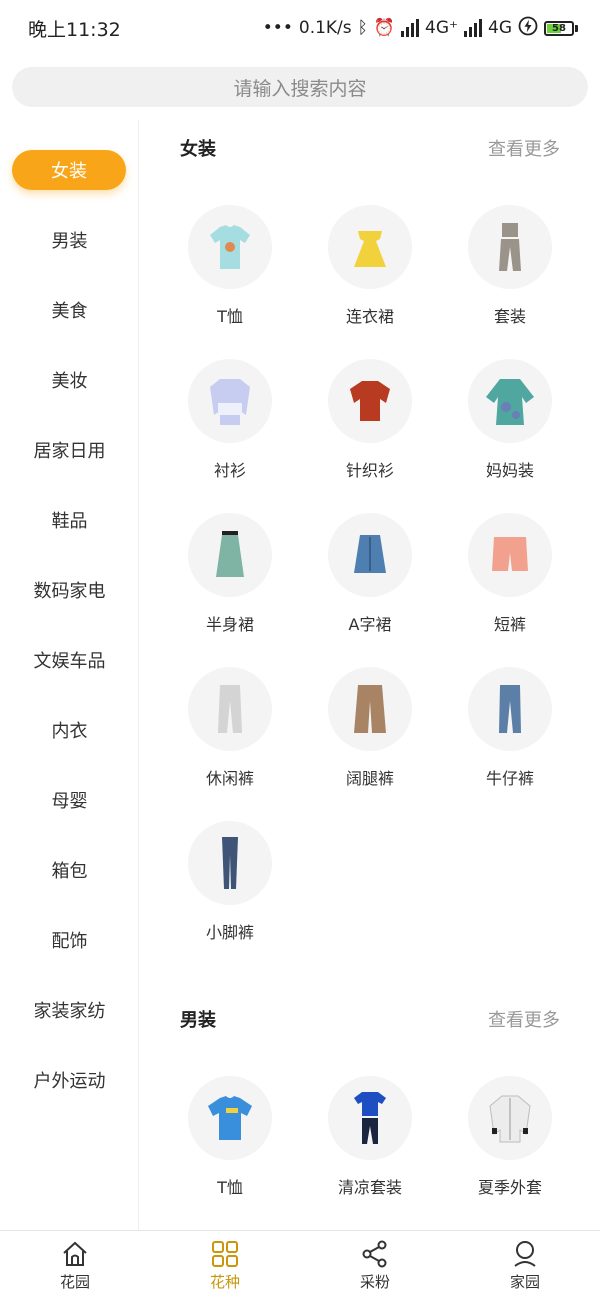 Image resolution: width=600 pixels, height=1300 pixels. I want to click on category-item-shorts: 短裤, so click(510, 574).